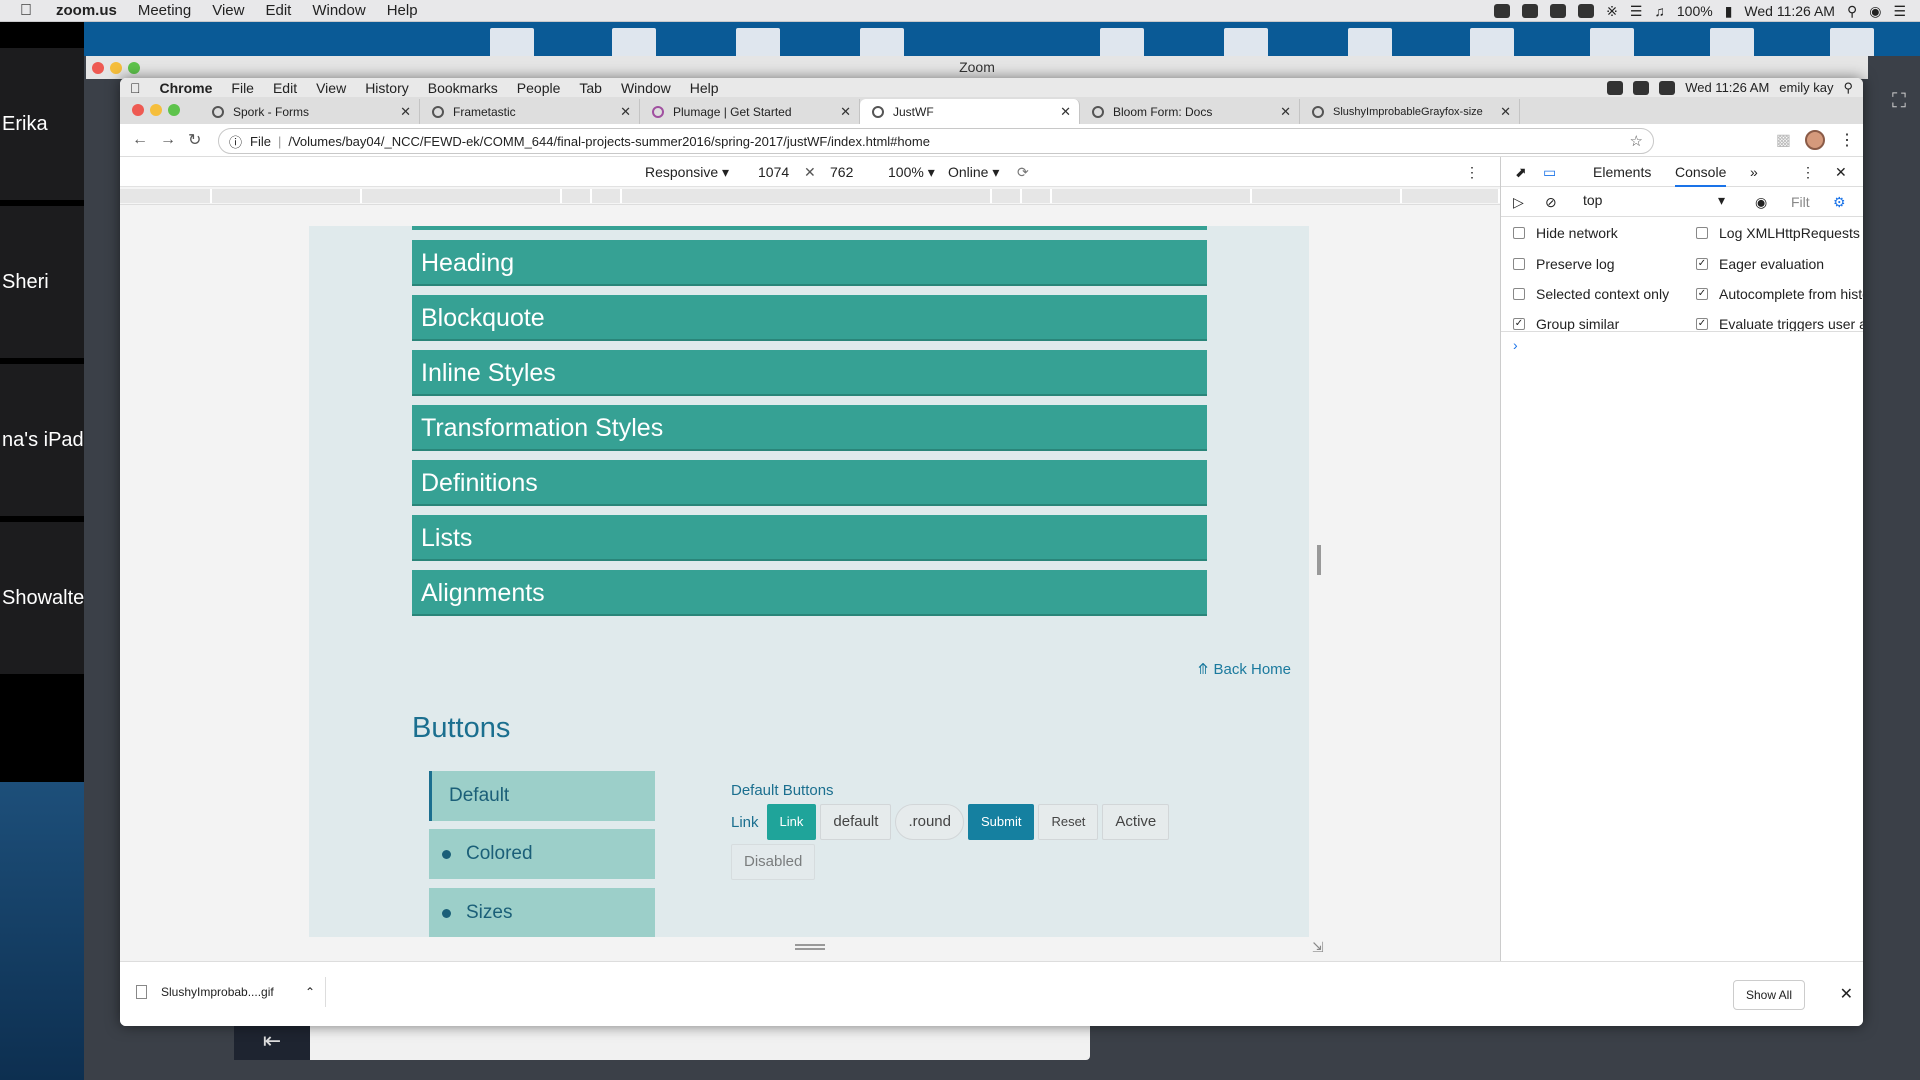 This screenshot has height=1080, width=1920. Describe the element at coordinates (164, 10) in the screenshot. I see `menu-meeting: Meeting` at that location.